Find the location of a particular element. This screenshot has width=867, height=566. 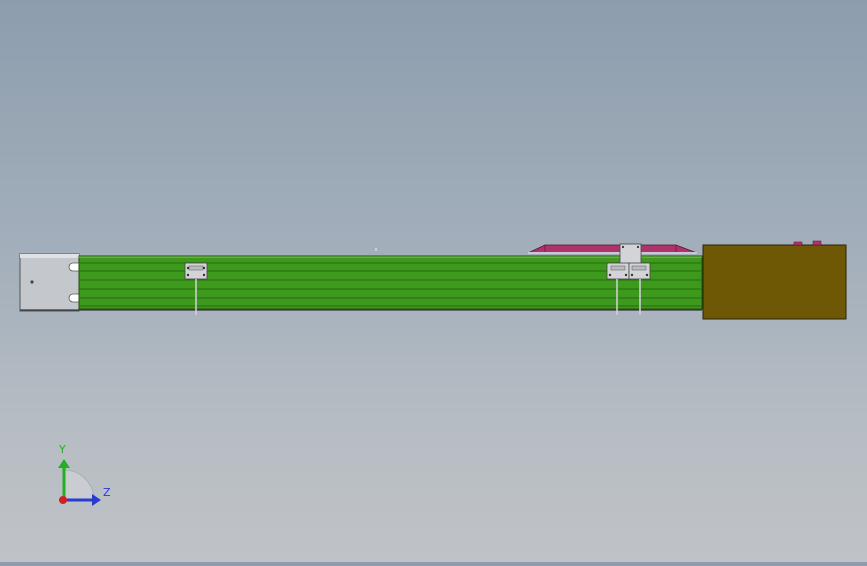

y-axis-label: Y is located at coordinates (62, 449).